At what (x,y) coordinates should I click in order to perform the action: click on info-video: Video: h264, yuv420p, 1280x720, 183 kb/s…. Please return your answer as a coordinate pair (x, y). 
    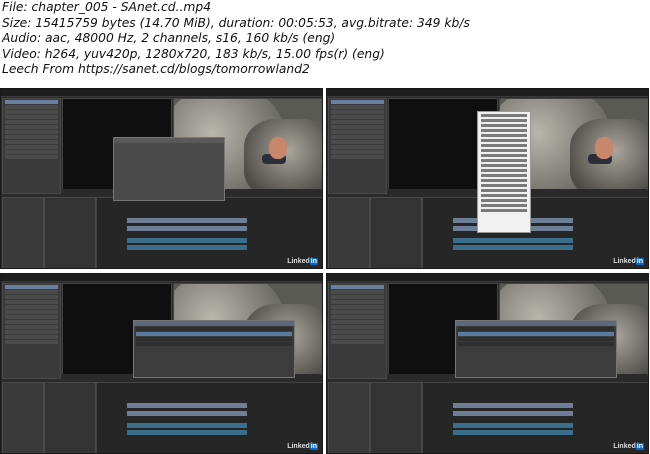
    Looking at the image, I should click on (193, 53).